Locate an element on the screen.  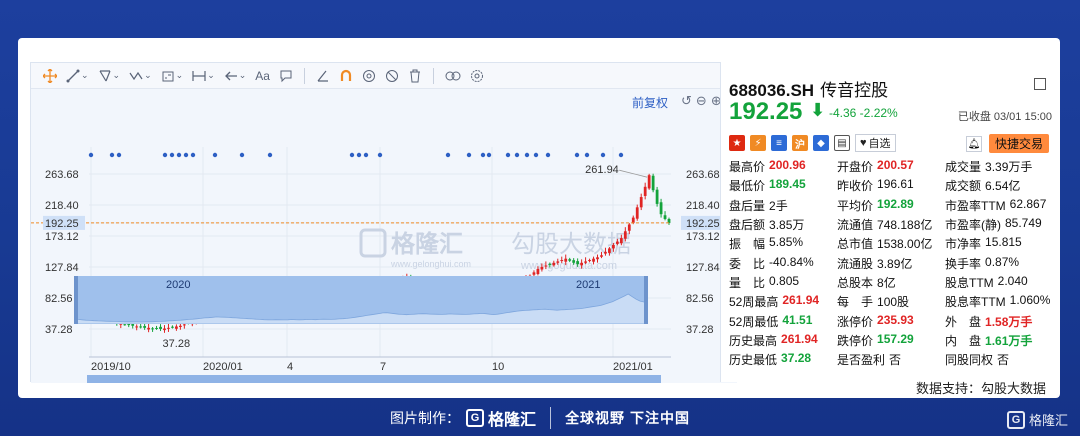
bell-icon: 🔔︎ is located at coordinates (974, 144).